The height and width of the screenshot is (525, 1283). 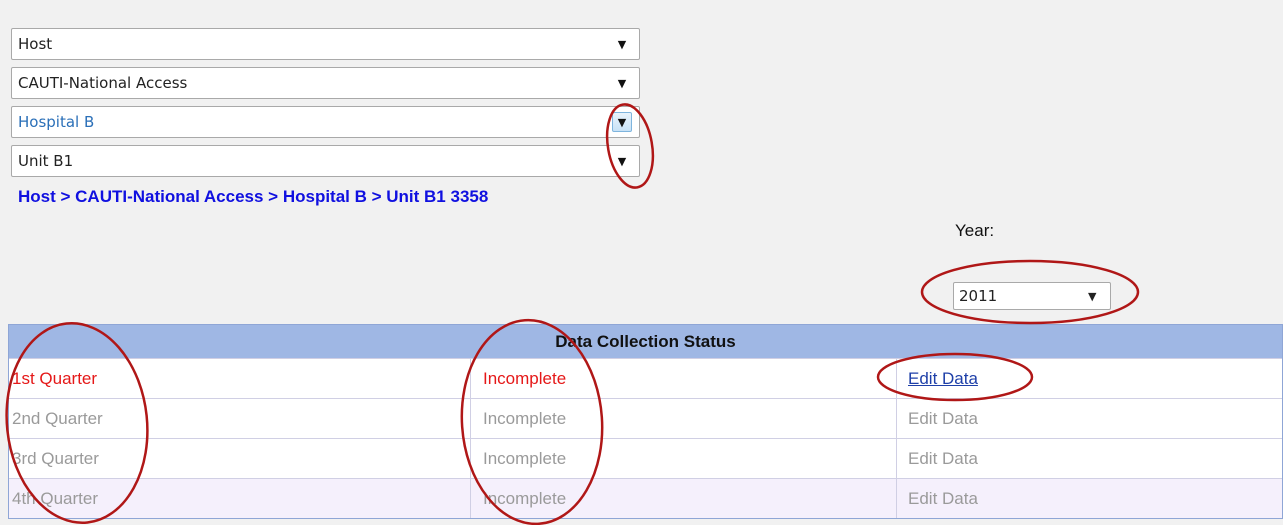 I want to click on quarter-cell: 1st Quarter, so click(x=240, y=378).